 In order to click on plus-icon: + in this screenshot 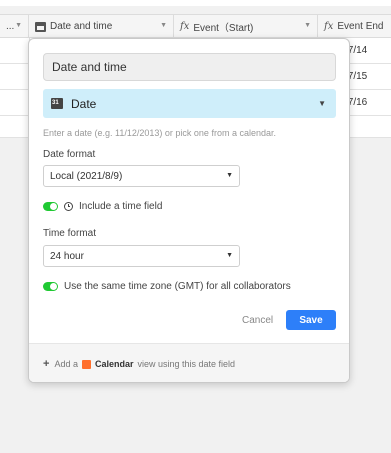, I will do `click(46, 364)`.